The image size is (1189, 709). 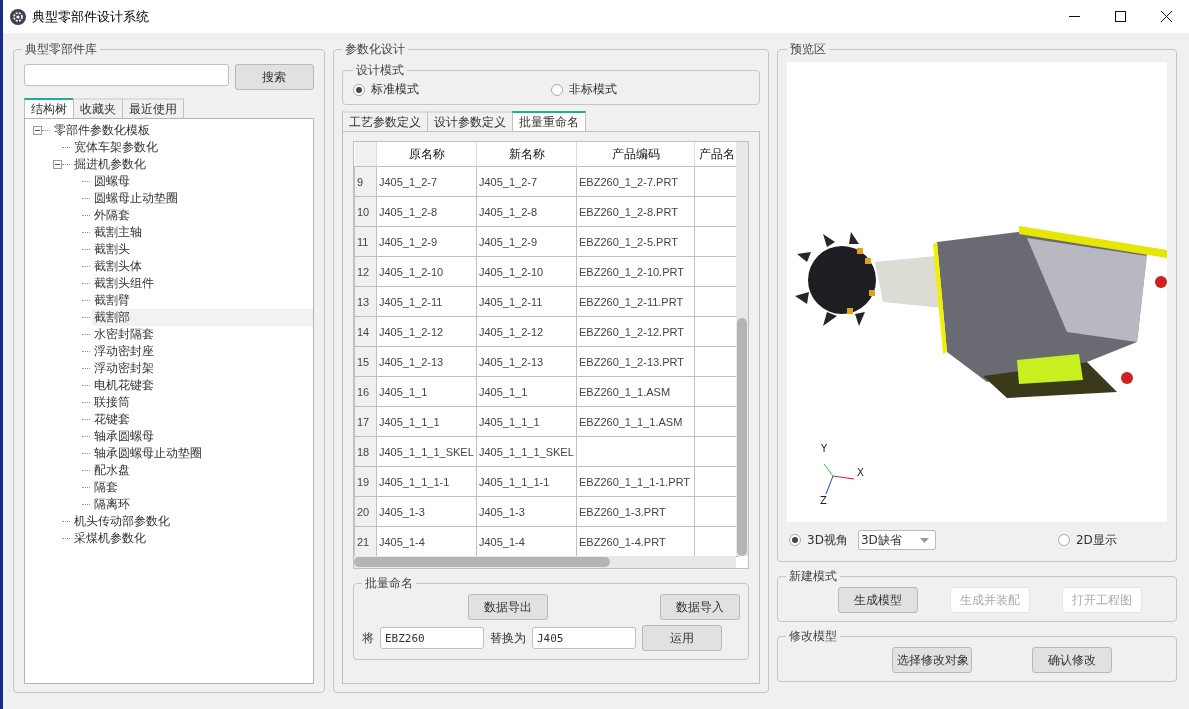 I want to click on panel-title: 参数化设计, so click(x=375, y=49).